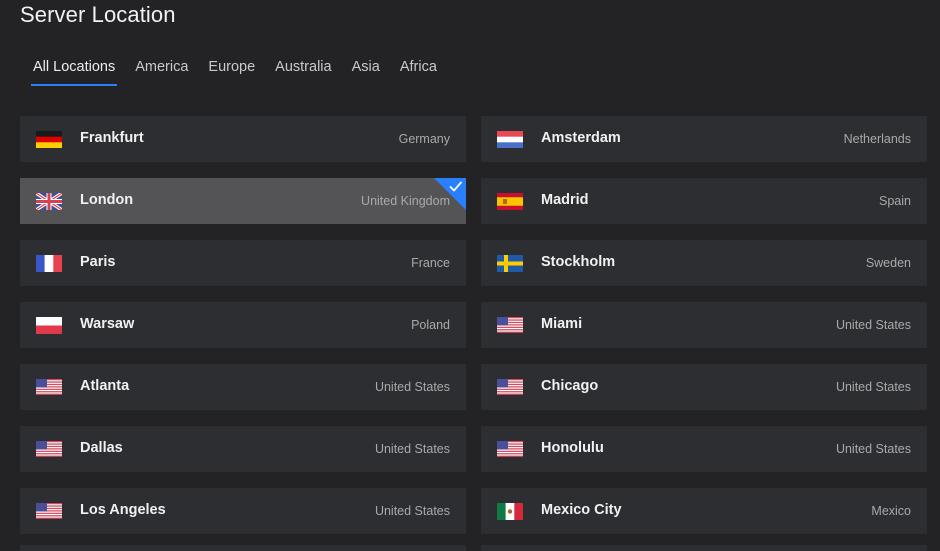  I want to click on location-country: Netherlands, so click(877, 139).